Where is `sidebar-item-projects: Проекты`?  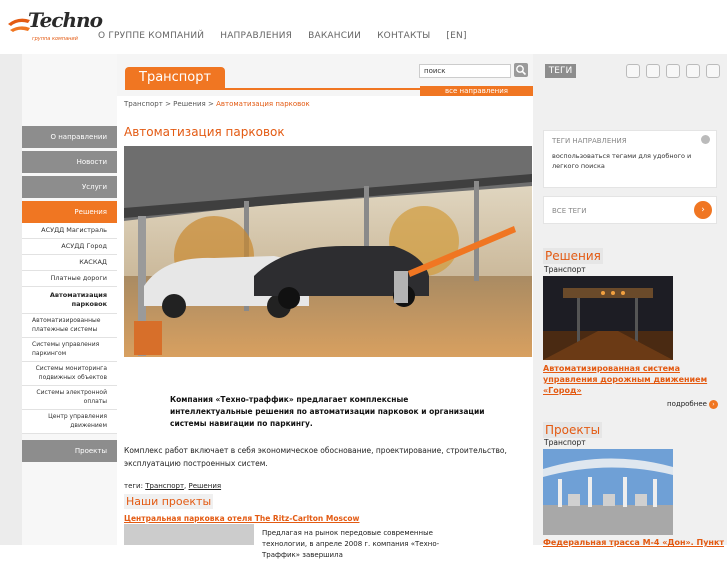 sidebar-item-projects: Проекты is located at coordinates (69, 451).